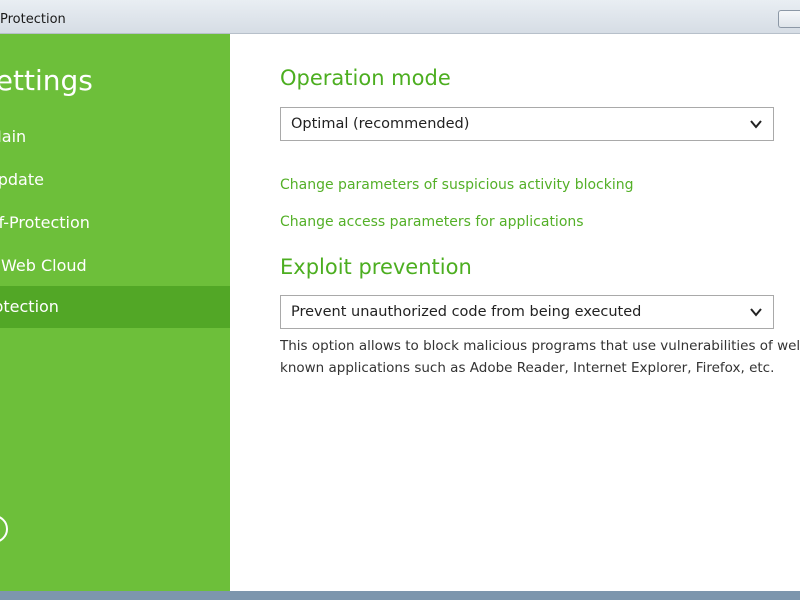 This screenshot has width=800, height=600. Describe the element at coordinates (4, 529) in the screenshot. I see `circle-icon` at that location.